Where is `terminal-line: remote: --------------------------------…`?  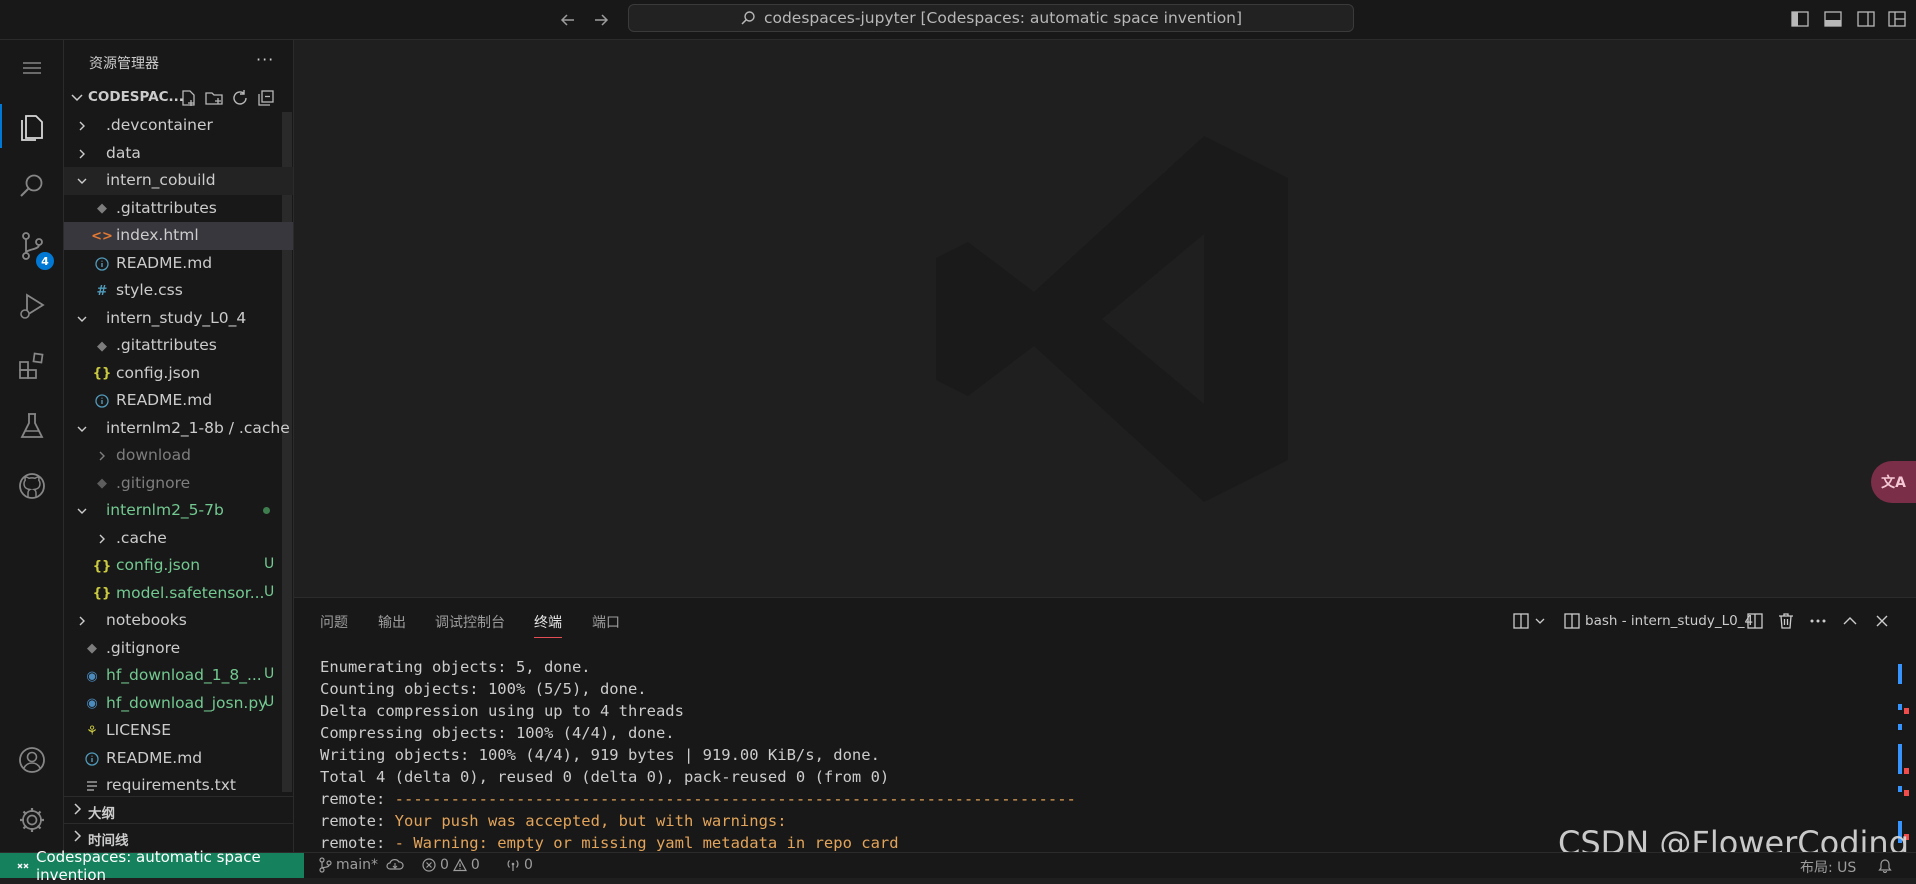
terminal-line: remote: --------------------------------… is located at coordinates (1100, 799).